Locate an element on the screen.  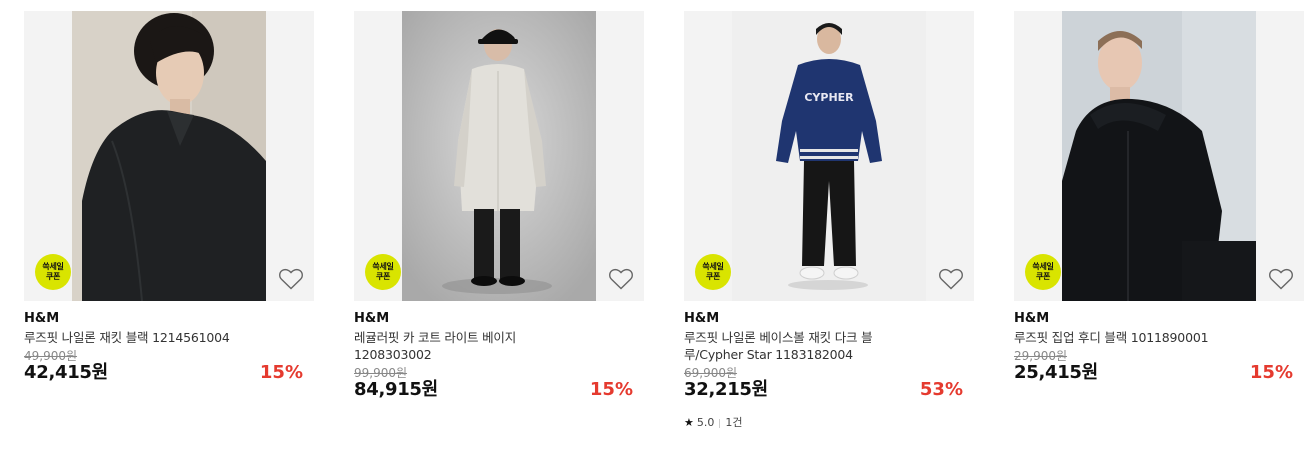
price-row: 25,415원 15% is located at coordinates (1159, 374).